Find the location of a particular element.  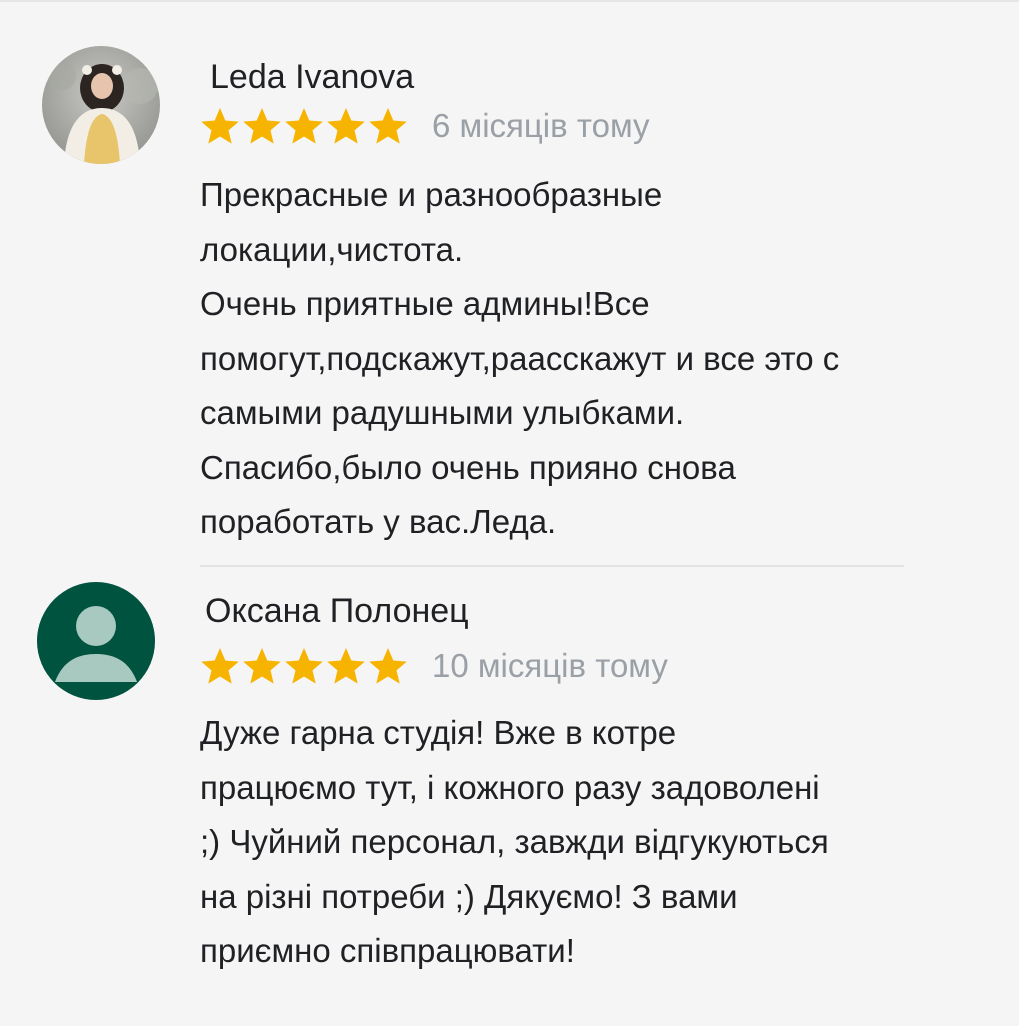

author-name: Leda Ivanova is located at coordinates (312, 77).